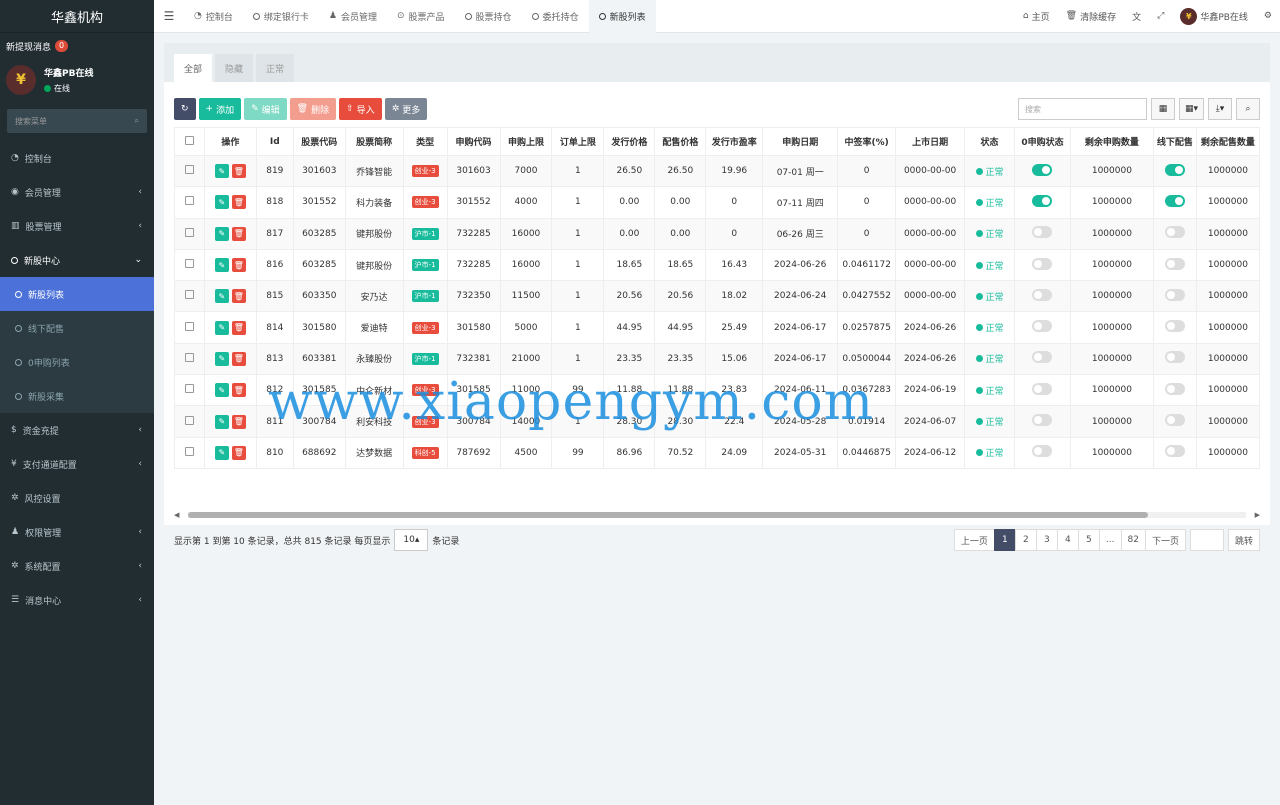 This screenshot has height=805, width=1280. I want to click on column-header: 配售价格, so click(680, 141).